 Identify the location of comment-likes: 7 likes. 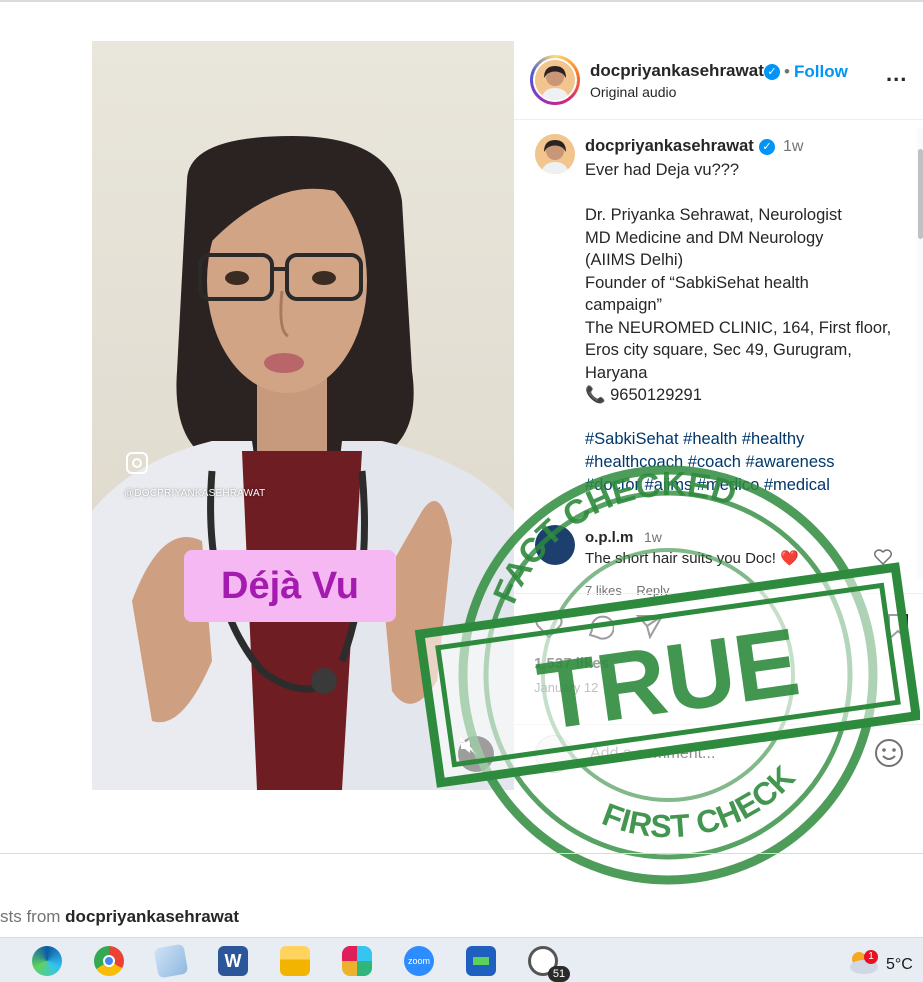
(603, 590).